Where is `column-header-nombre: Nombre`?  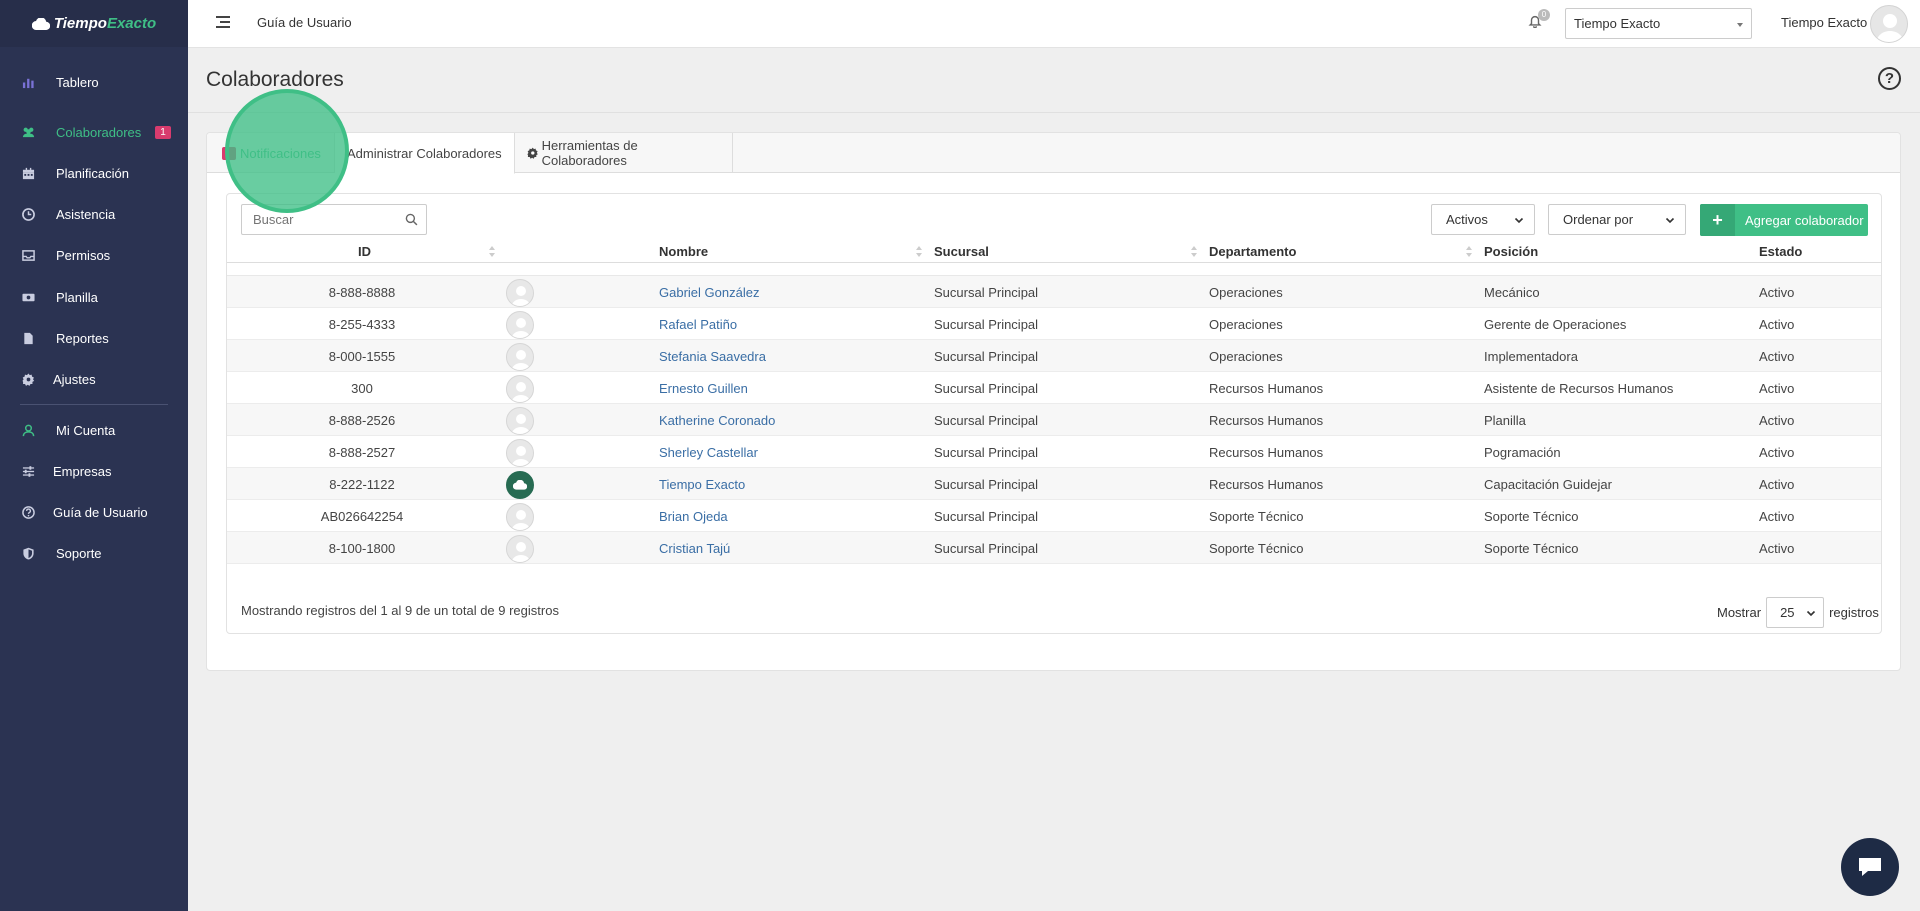
column-header-nombre: Nombre is located at coordinates (683, 251).